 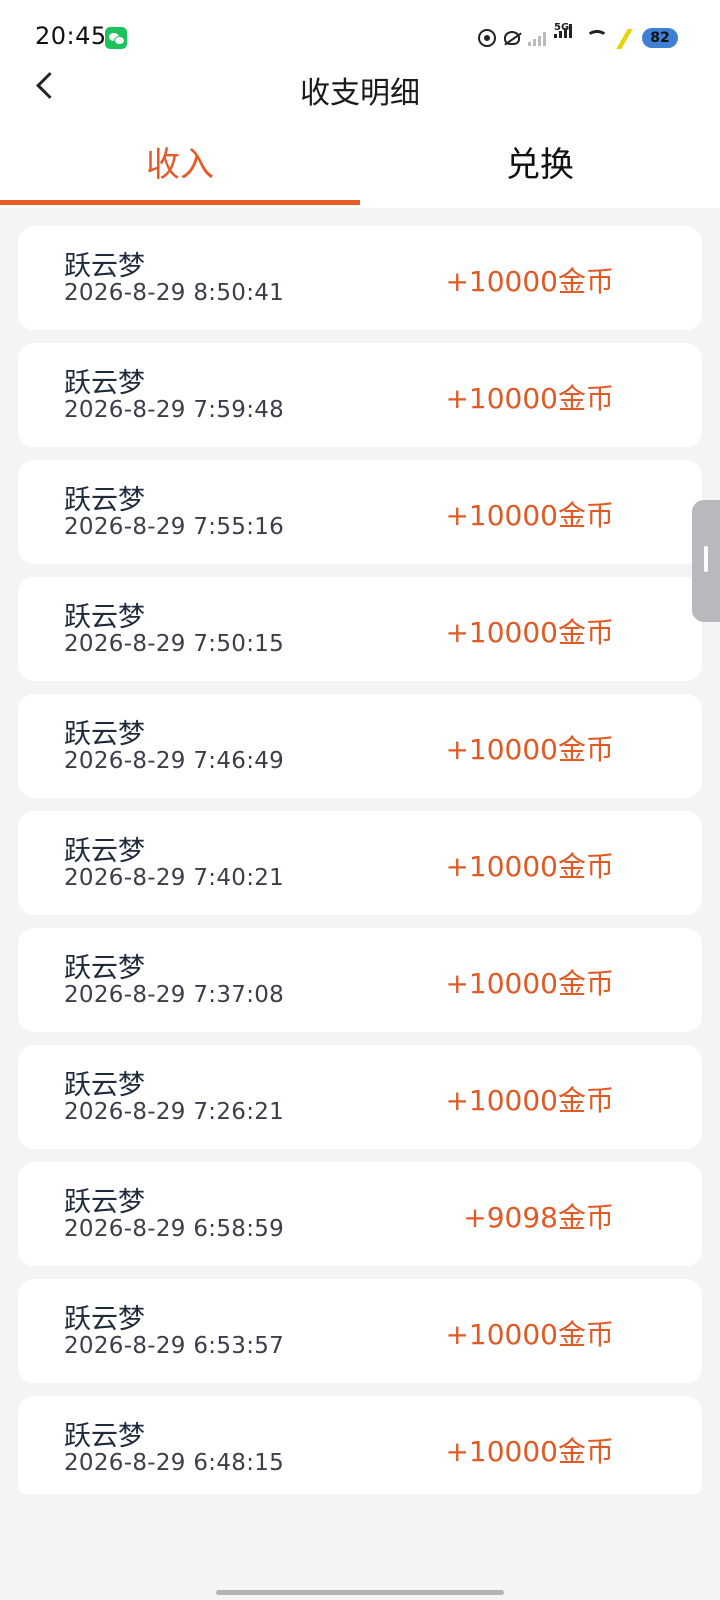 What do you see at coordinates (625, 38) in the screenshot?
I see `charging-icon` at bounding box center [625, 38].